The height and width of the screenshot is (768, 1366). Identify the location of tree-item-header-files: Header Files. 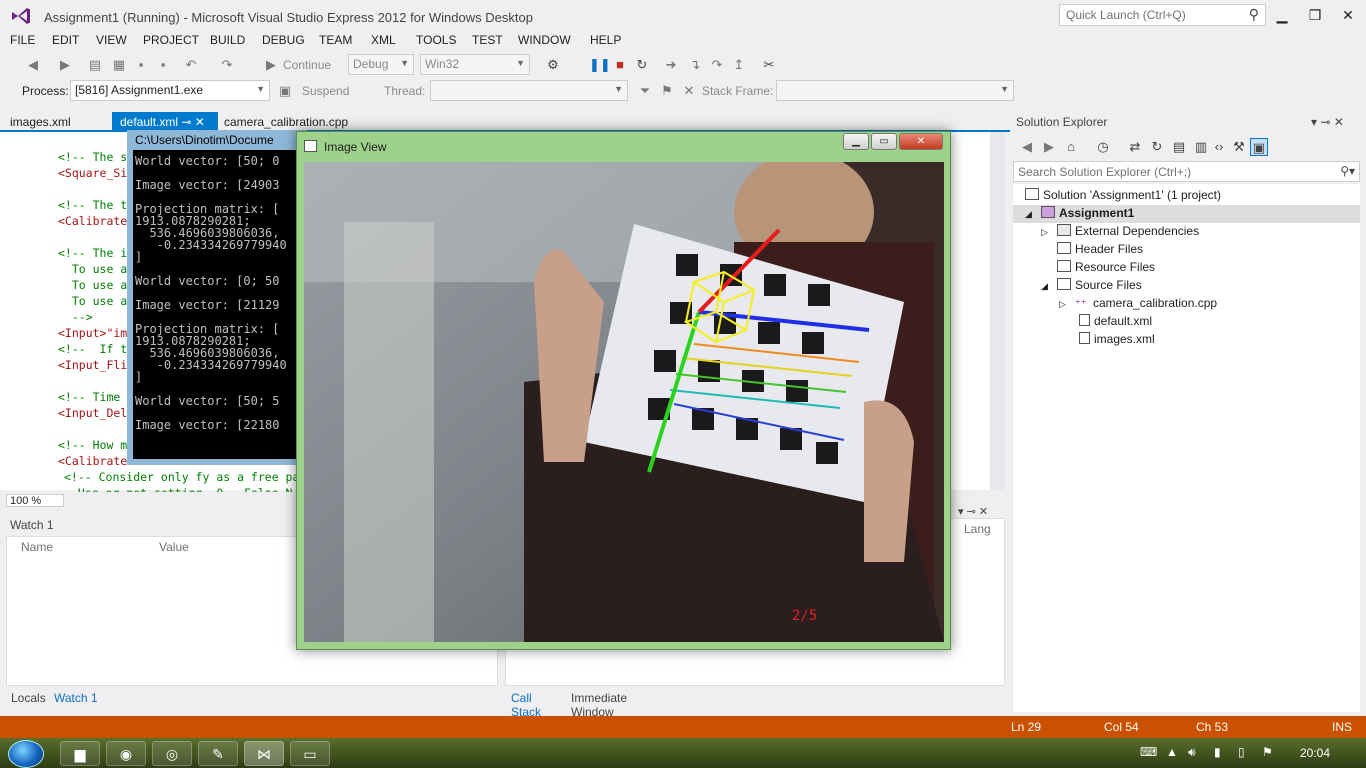
(1100, 249).